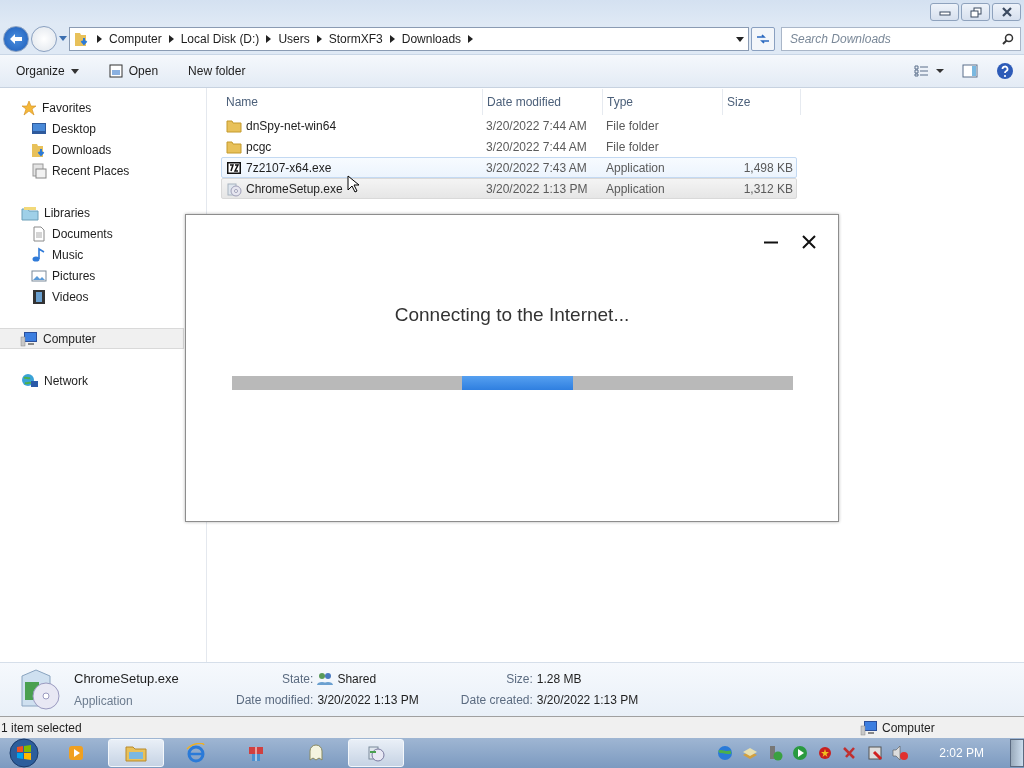 This screenshot has height=768, width=1024. I want to click on history-dropdown-icon, so click(63, 39).